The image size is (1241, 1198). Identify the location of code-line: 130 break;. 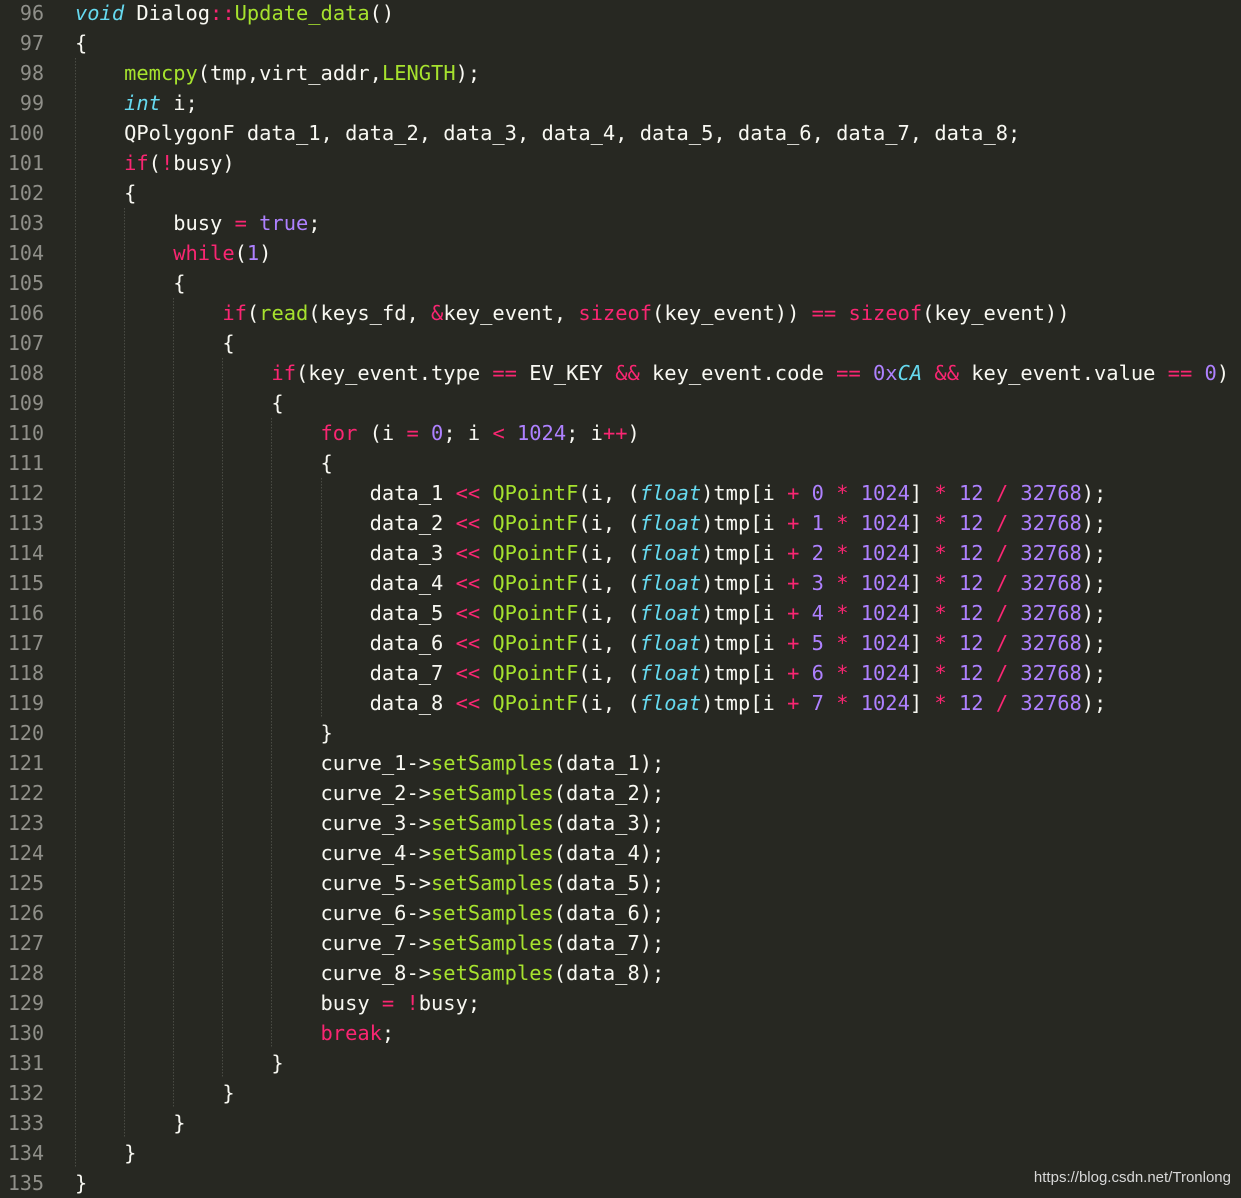
(620, 1033).